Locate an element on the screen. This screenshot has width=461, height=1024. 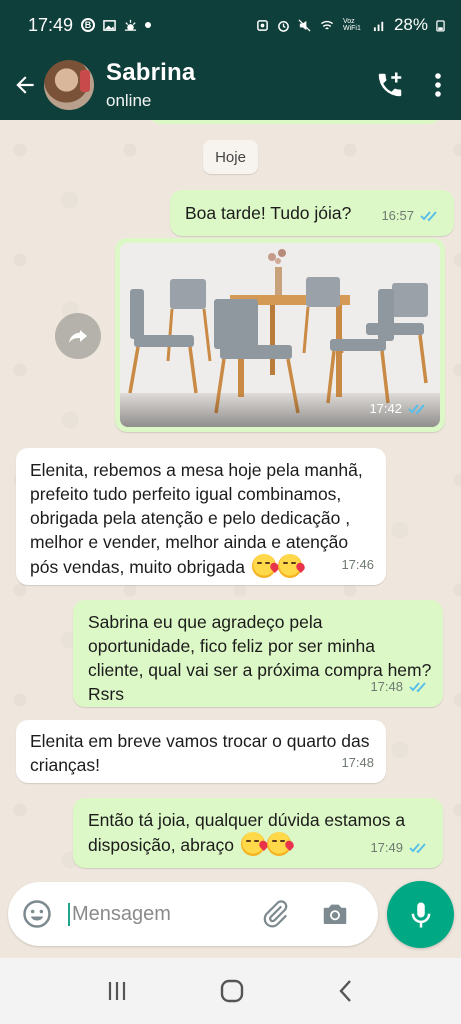
clock-alarm-icon is located at coordinates (283, 26).